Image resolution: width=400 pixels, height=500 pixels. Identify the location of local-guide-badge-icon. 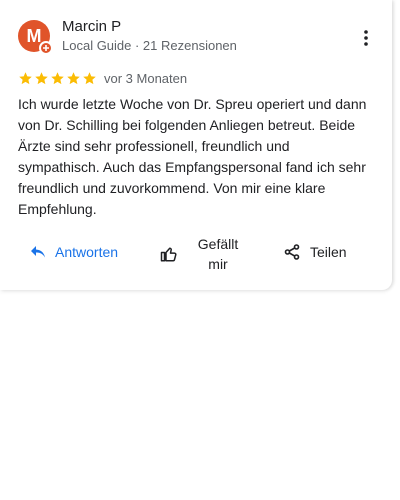
(46, 48).